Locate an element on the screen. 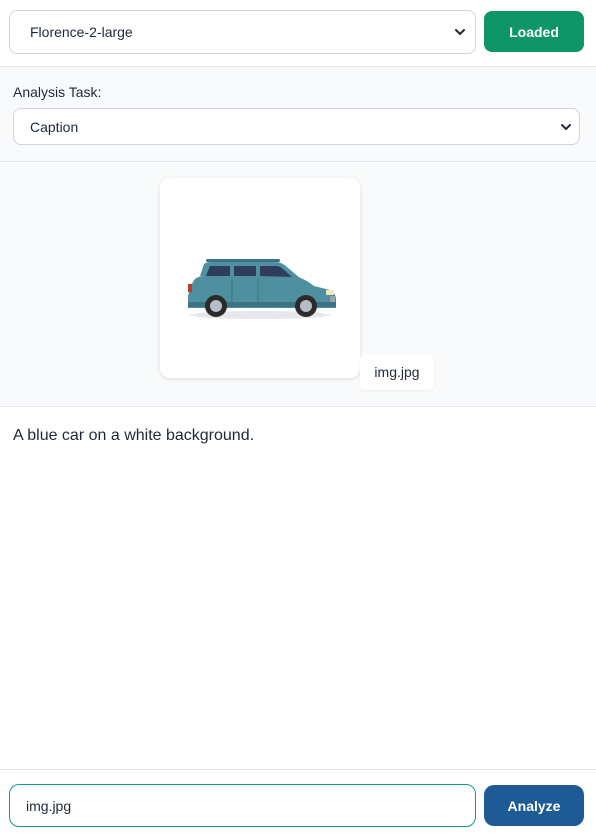 The width and height of the screenshot is (596, 835). car-image-icon is located at coordinates (262, 289).